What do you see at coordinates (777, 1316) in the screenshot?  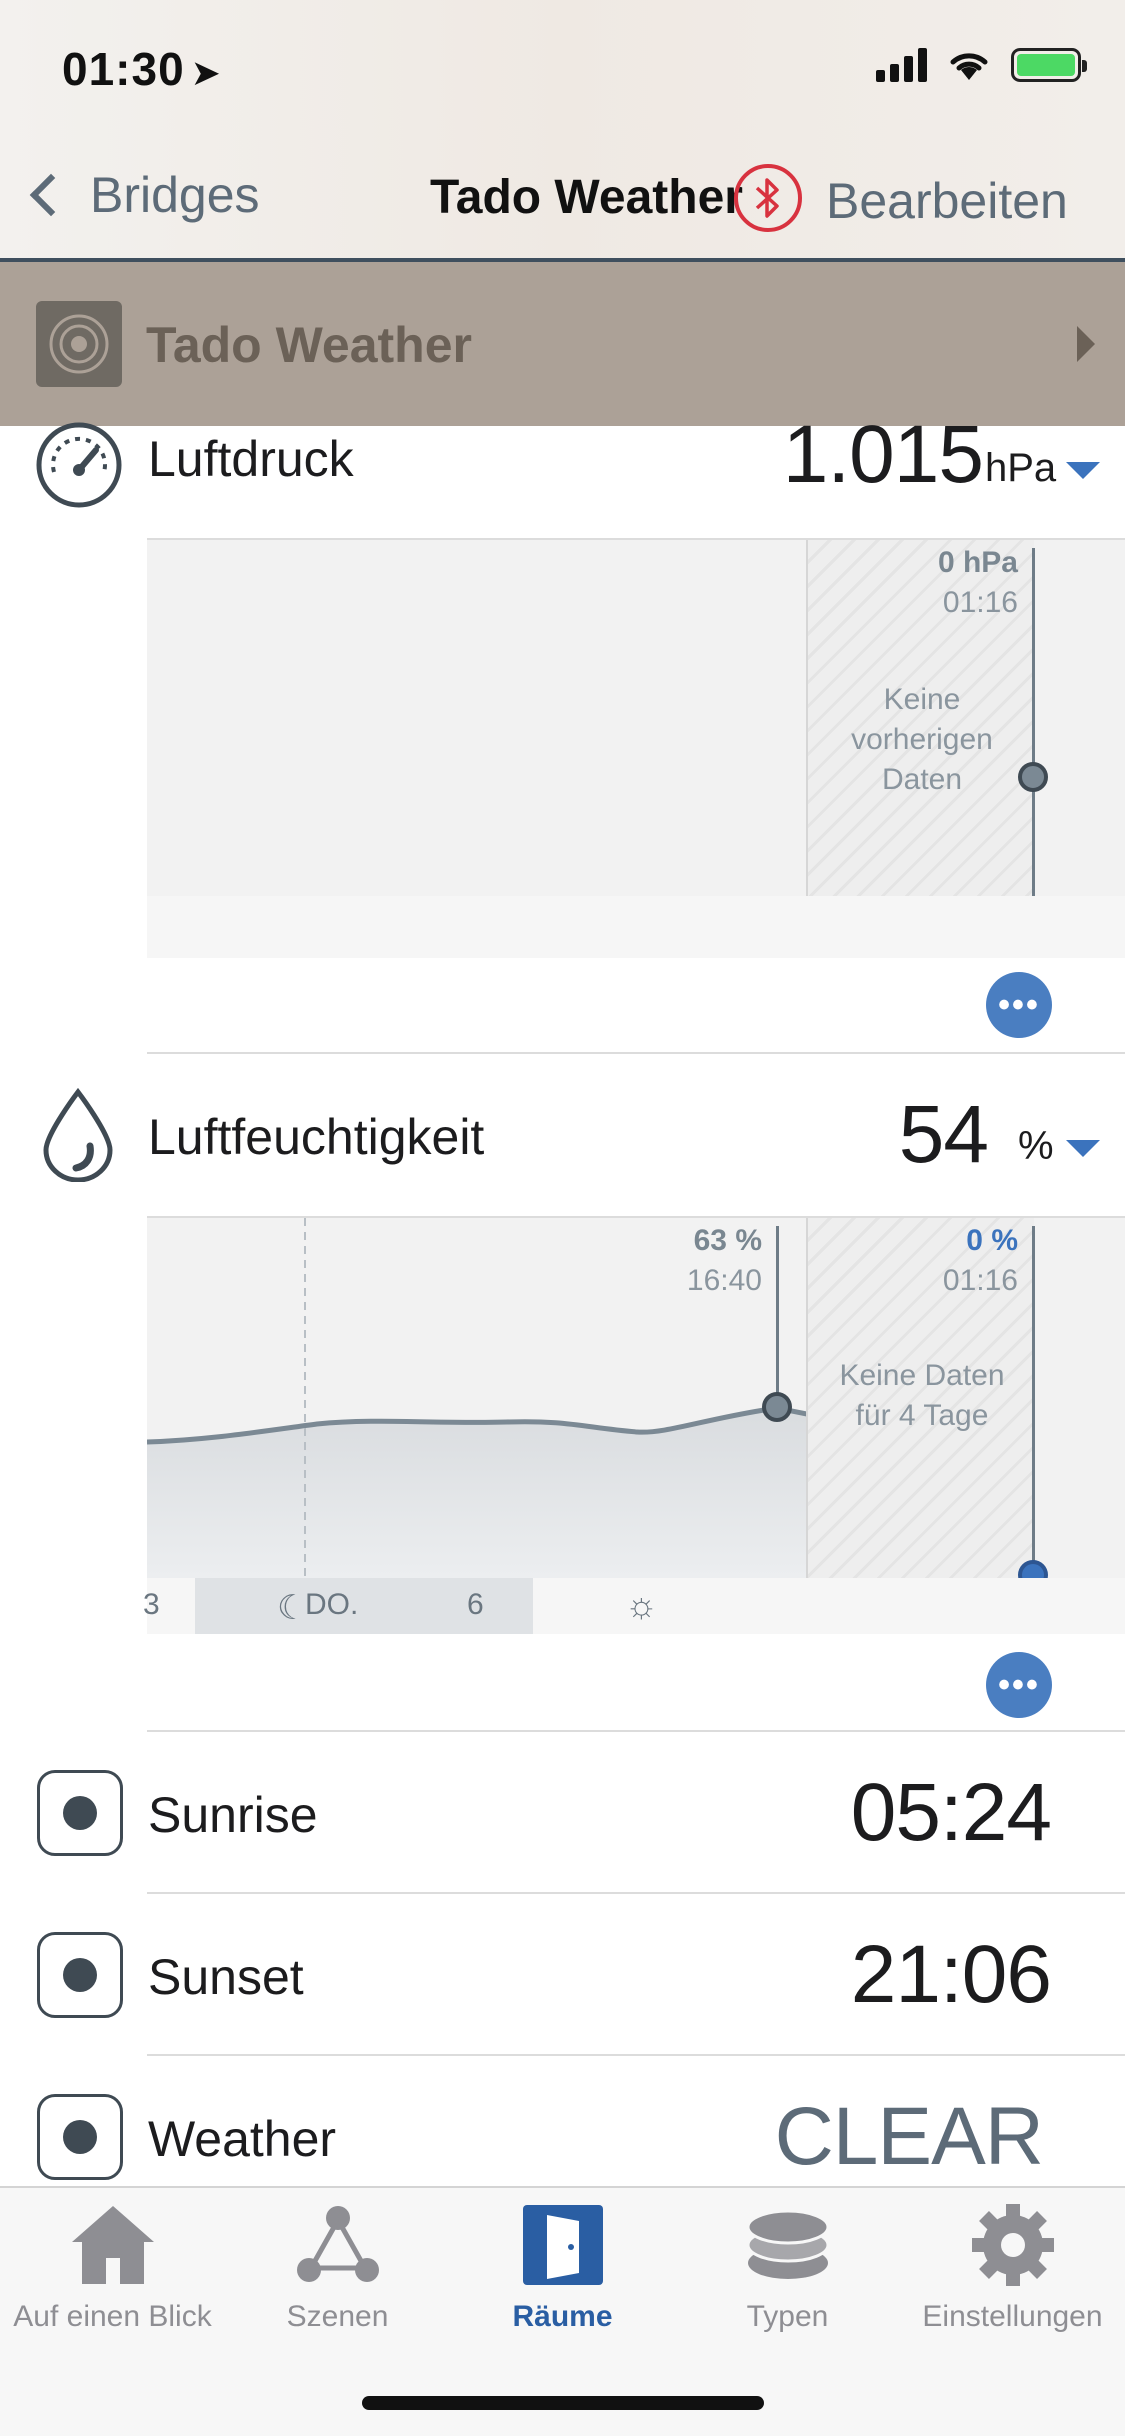 I see `humidity-marker-line-left` at bounding box center [777, 1316].